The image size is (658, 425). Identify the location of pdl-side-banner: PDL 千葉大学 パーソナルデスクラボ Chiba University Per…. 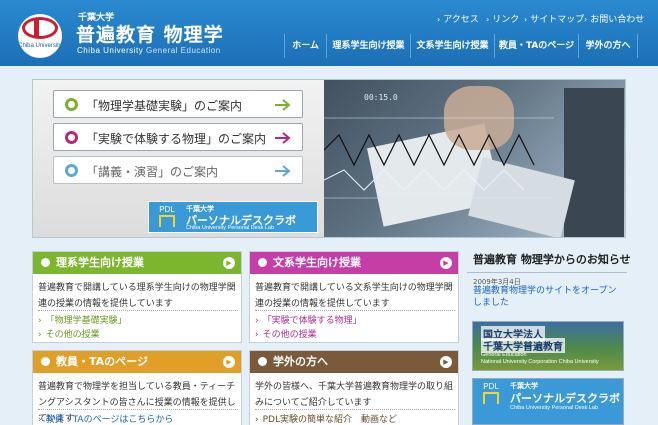
(548, 401).